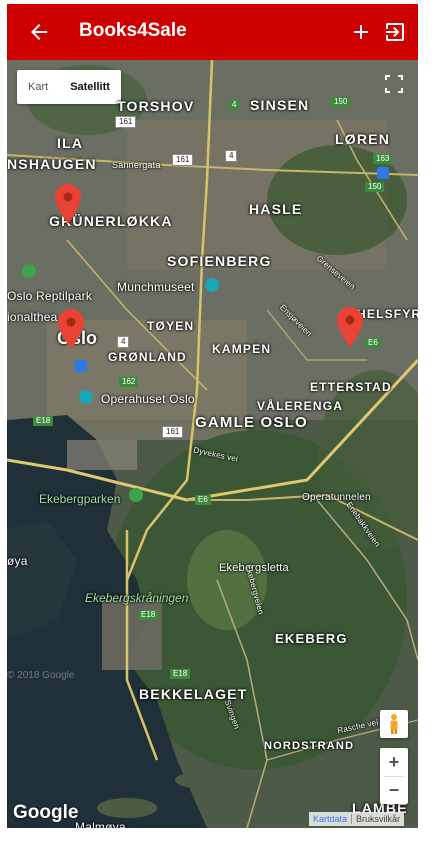 This screenshot has height=847, width=438. I want to click on zoom-divider, so click(394, 776).